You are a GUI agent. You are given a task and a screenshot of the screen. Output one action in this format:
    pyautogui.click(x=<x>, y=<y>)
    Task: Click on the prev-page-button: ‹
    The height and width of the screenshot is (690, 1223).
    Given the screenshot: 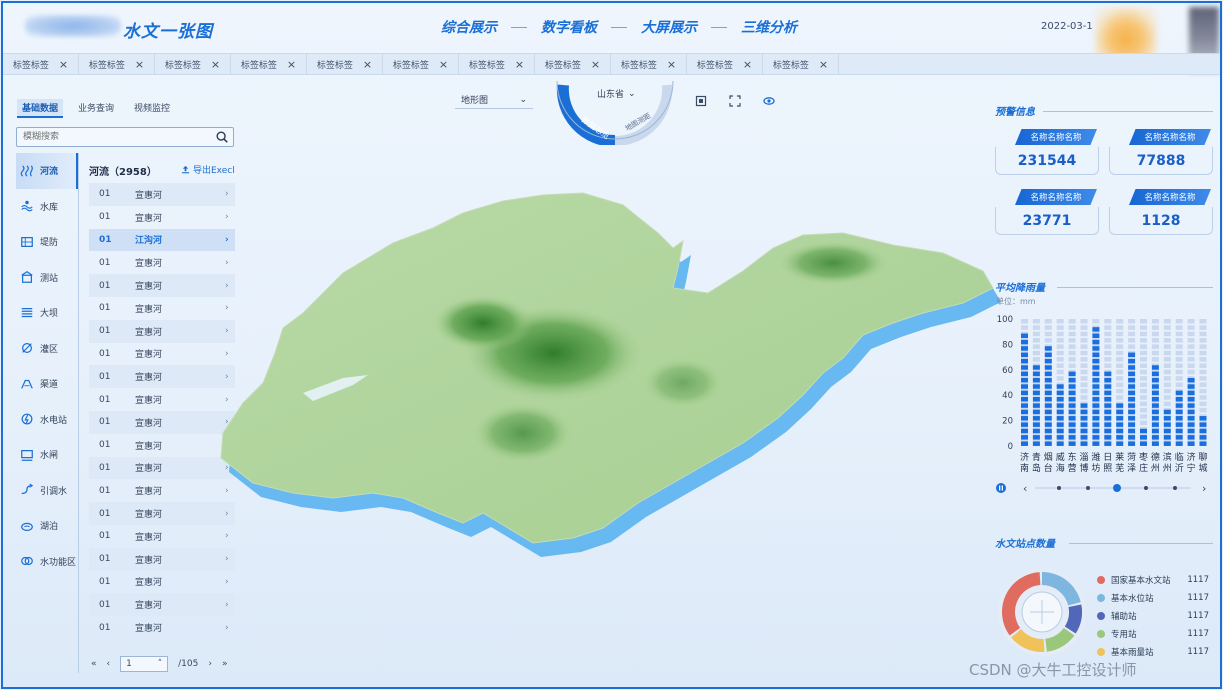 What is the action you would take?
    pyautogui.click(x=109, y=664)
    